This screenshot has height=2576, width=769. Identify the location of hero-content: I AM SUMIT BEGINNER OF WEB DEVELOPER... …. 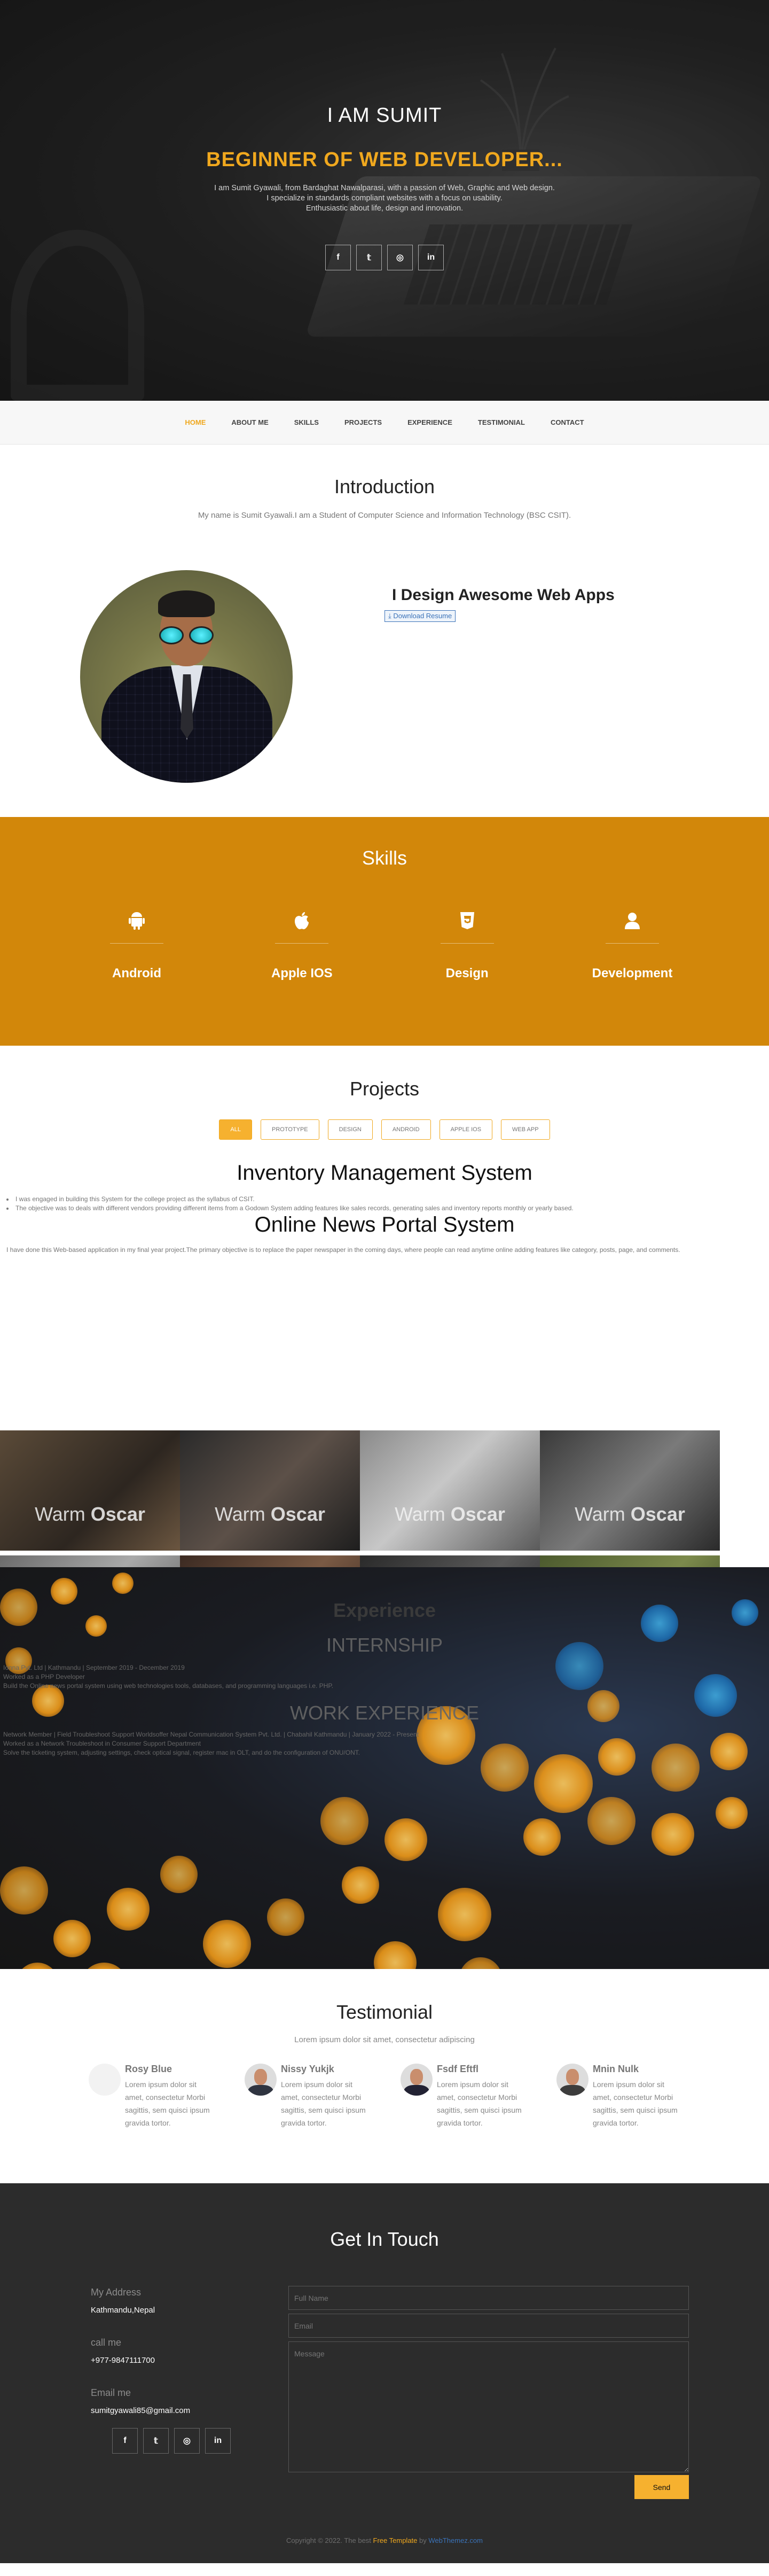
(384, 187).